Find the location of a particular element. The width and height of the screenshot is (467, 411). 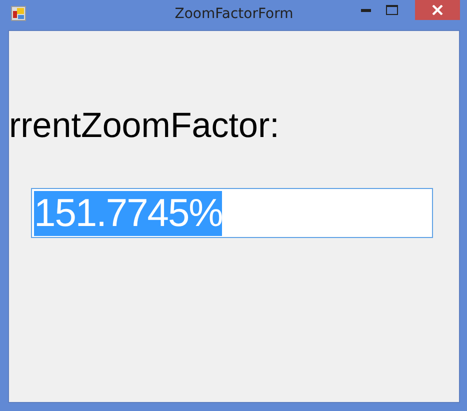

window-title: ZoomFactorForm is located at coordinates (234, 14).